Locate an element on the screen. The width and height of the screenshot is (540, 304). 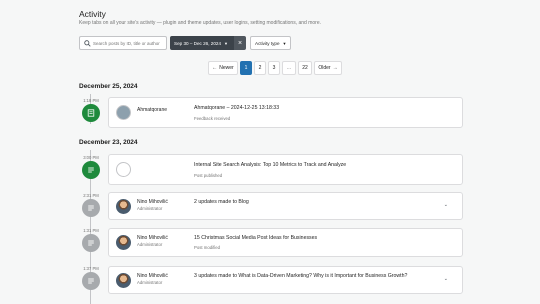
arrow-left-icon: ← is located at coordinates (215, 68).